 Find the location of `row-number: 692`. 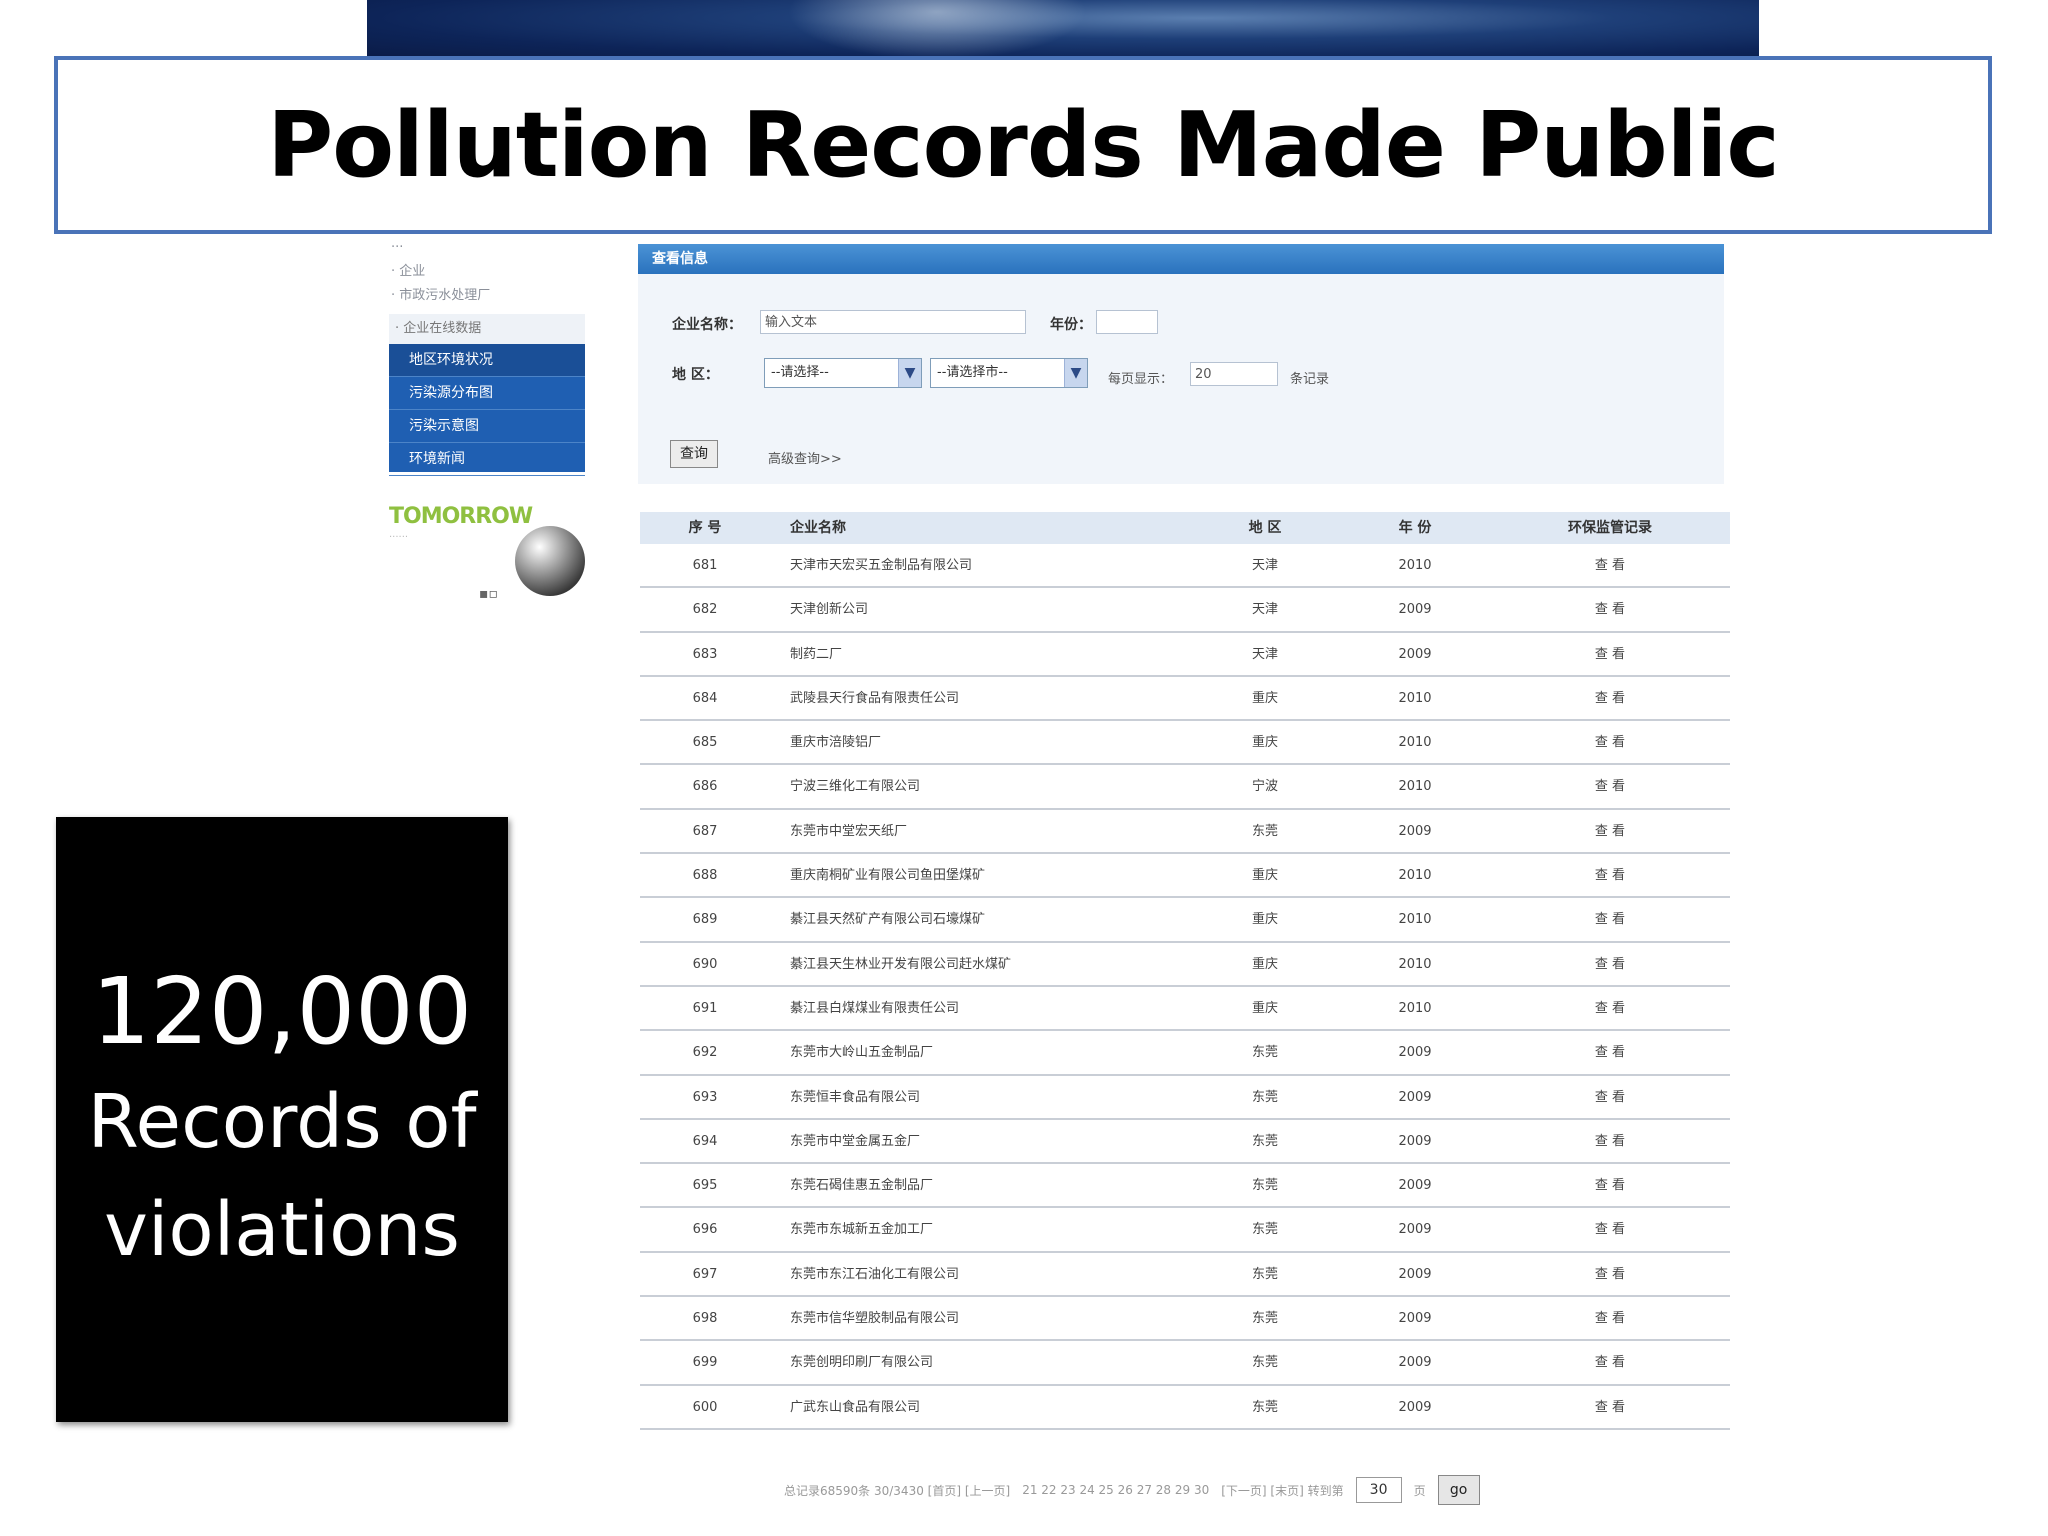

row-number: 692 is located at coordinates (705, 1053).